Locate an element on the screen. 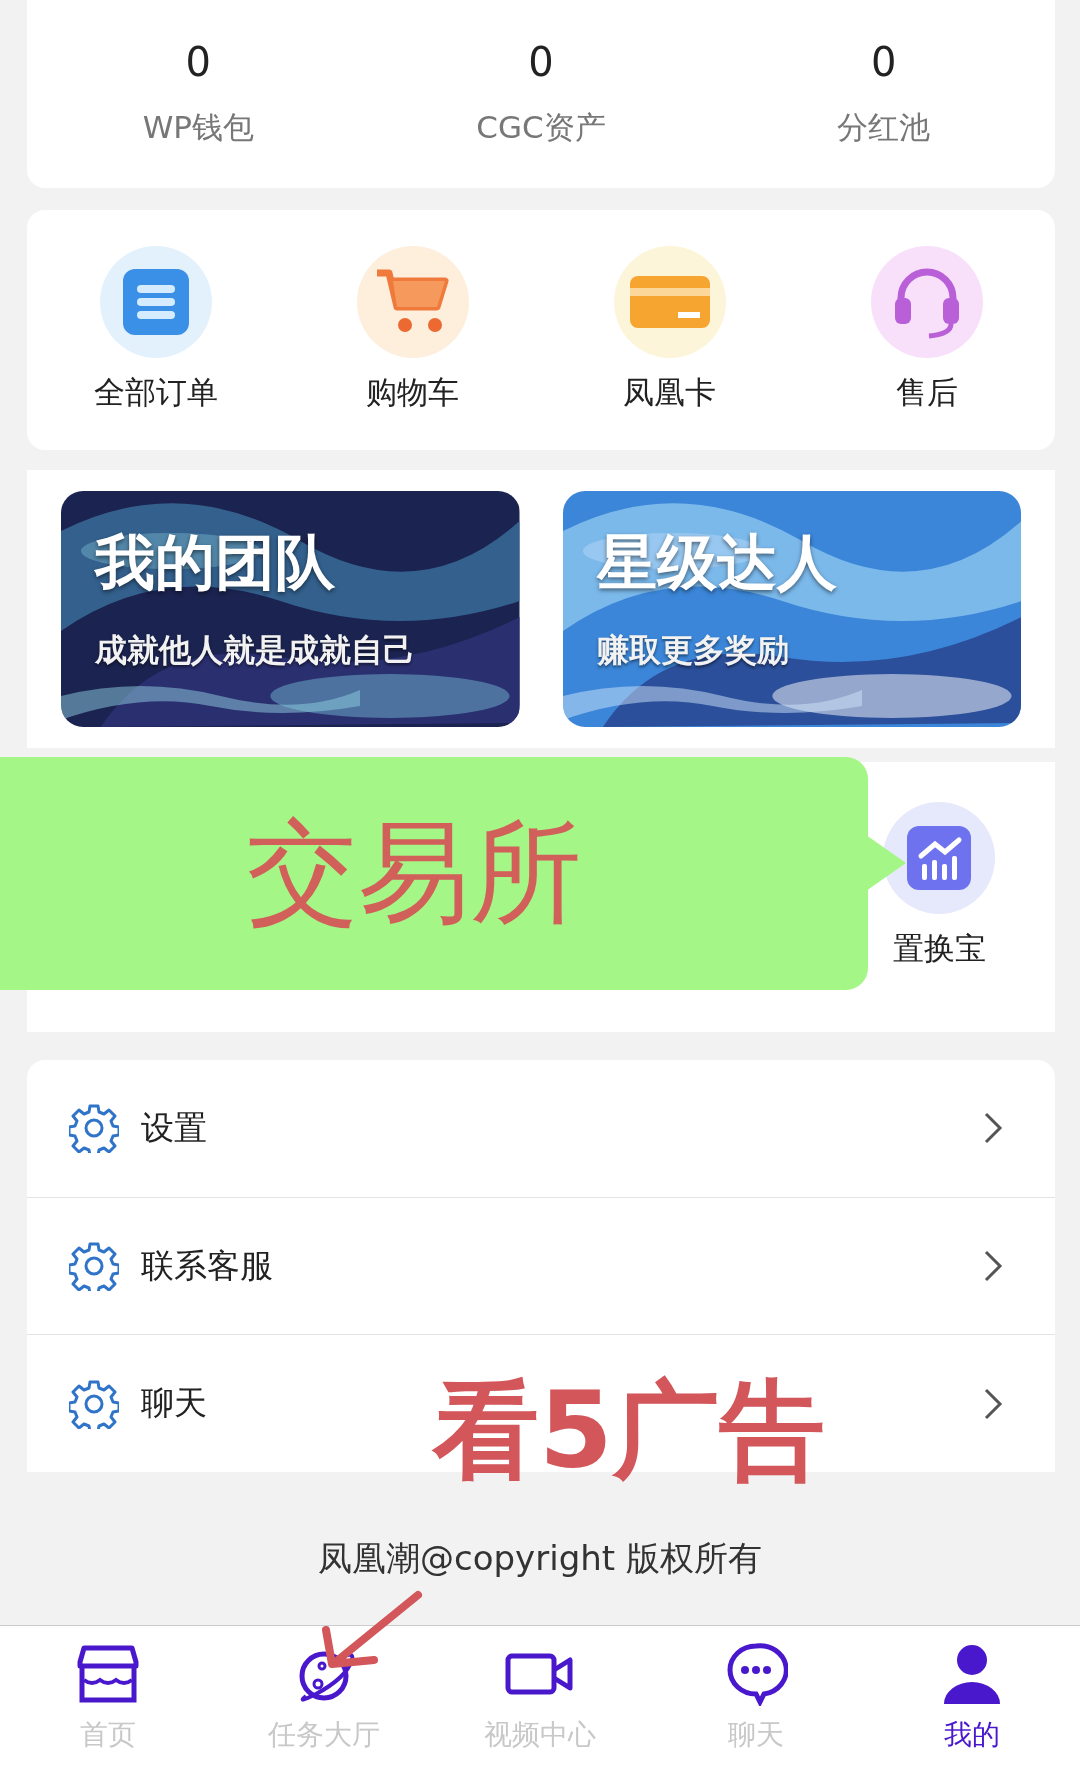 Image resolution: width=1080 pixels, height=1769 pixels. shortcut-label: 全部订单 is located at coordinates (155, 393).